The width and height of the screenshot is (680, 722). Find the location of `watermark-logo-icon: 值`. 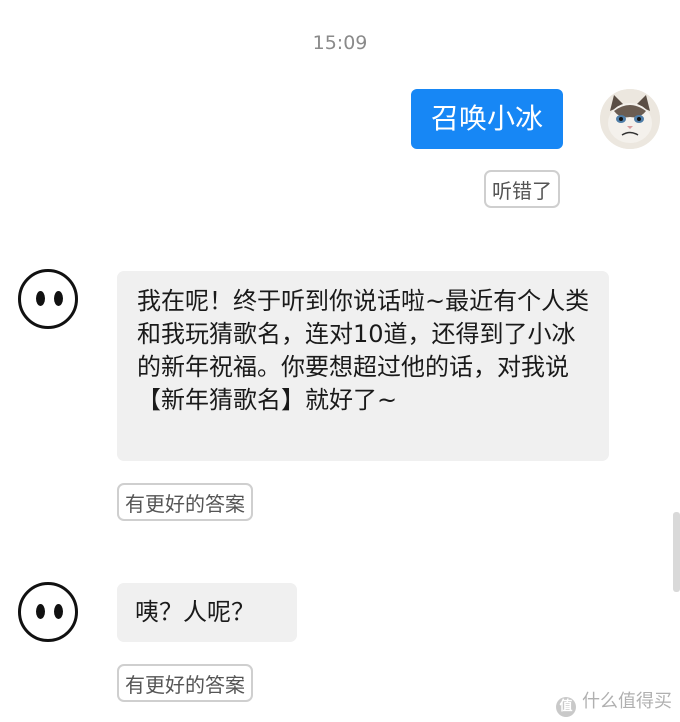

watermark-logo-icon: 值 is located at coordinates (566, 707).